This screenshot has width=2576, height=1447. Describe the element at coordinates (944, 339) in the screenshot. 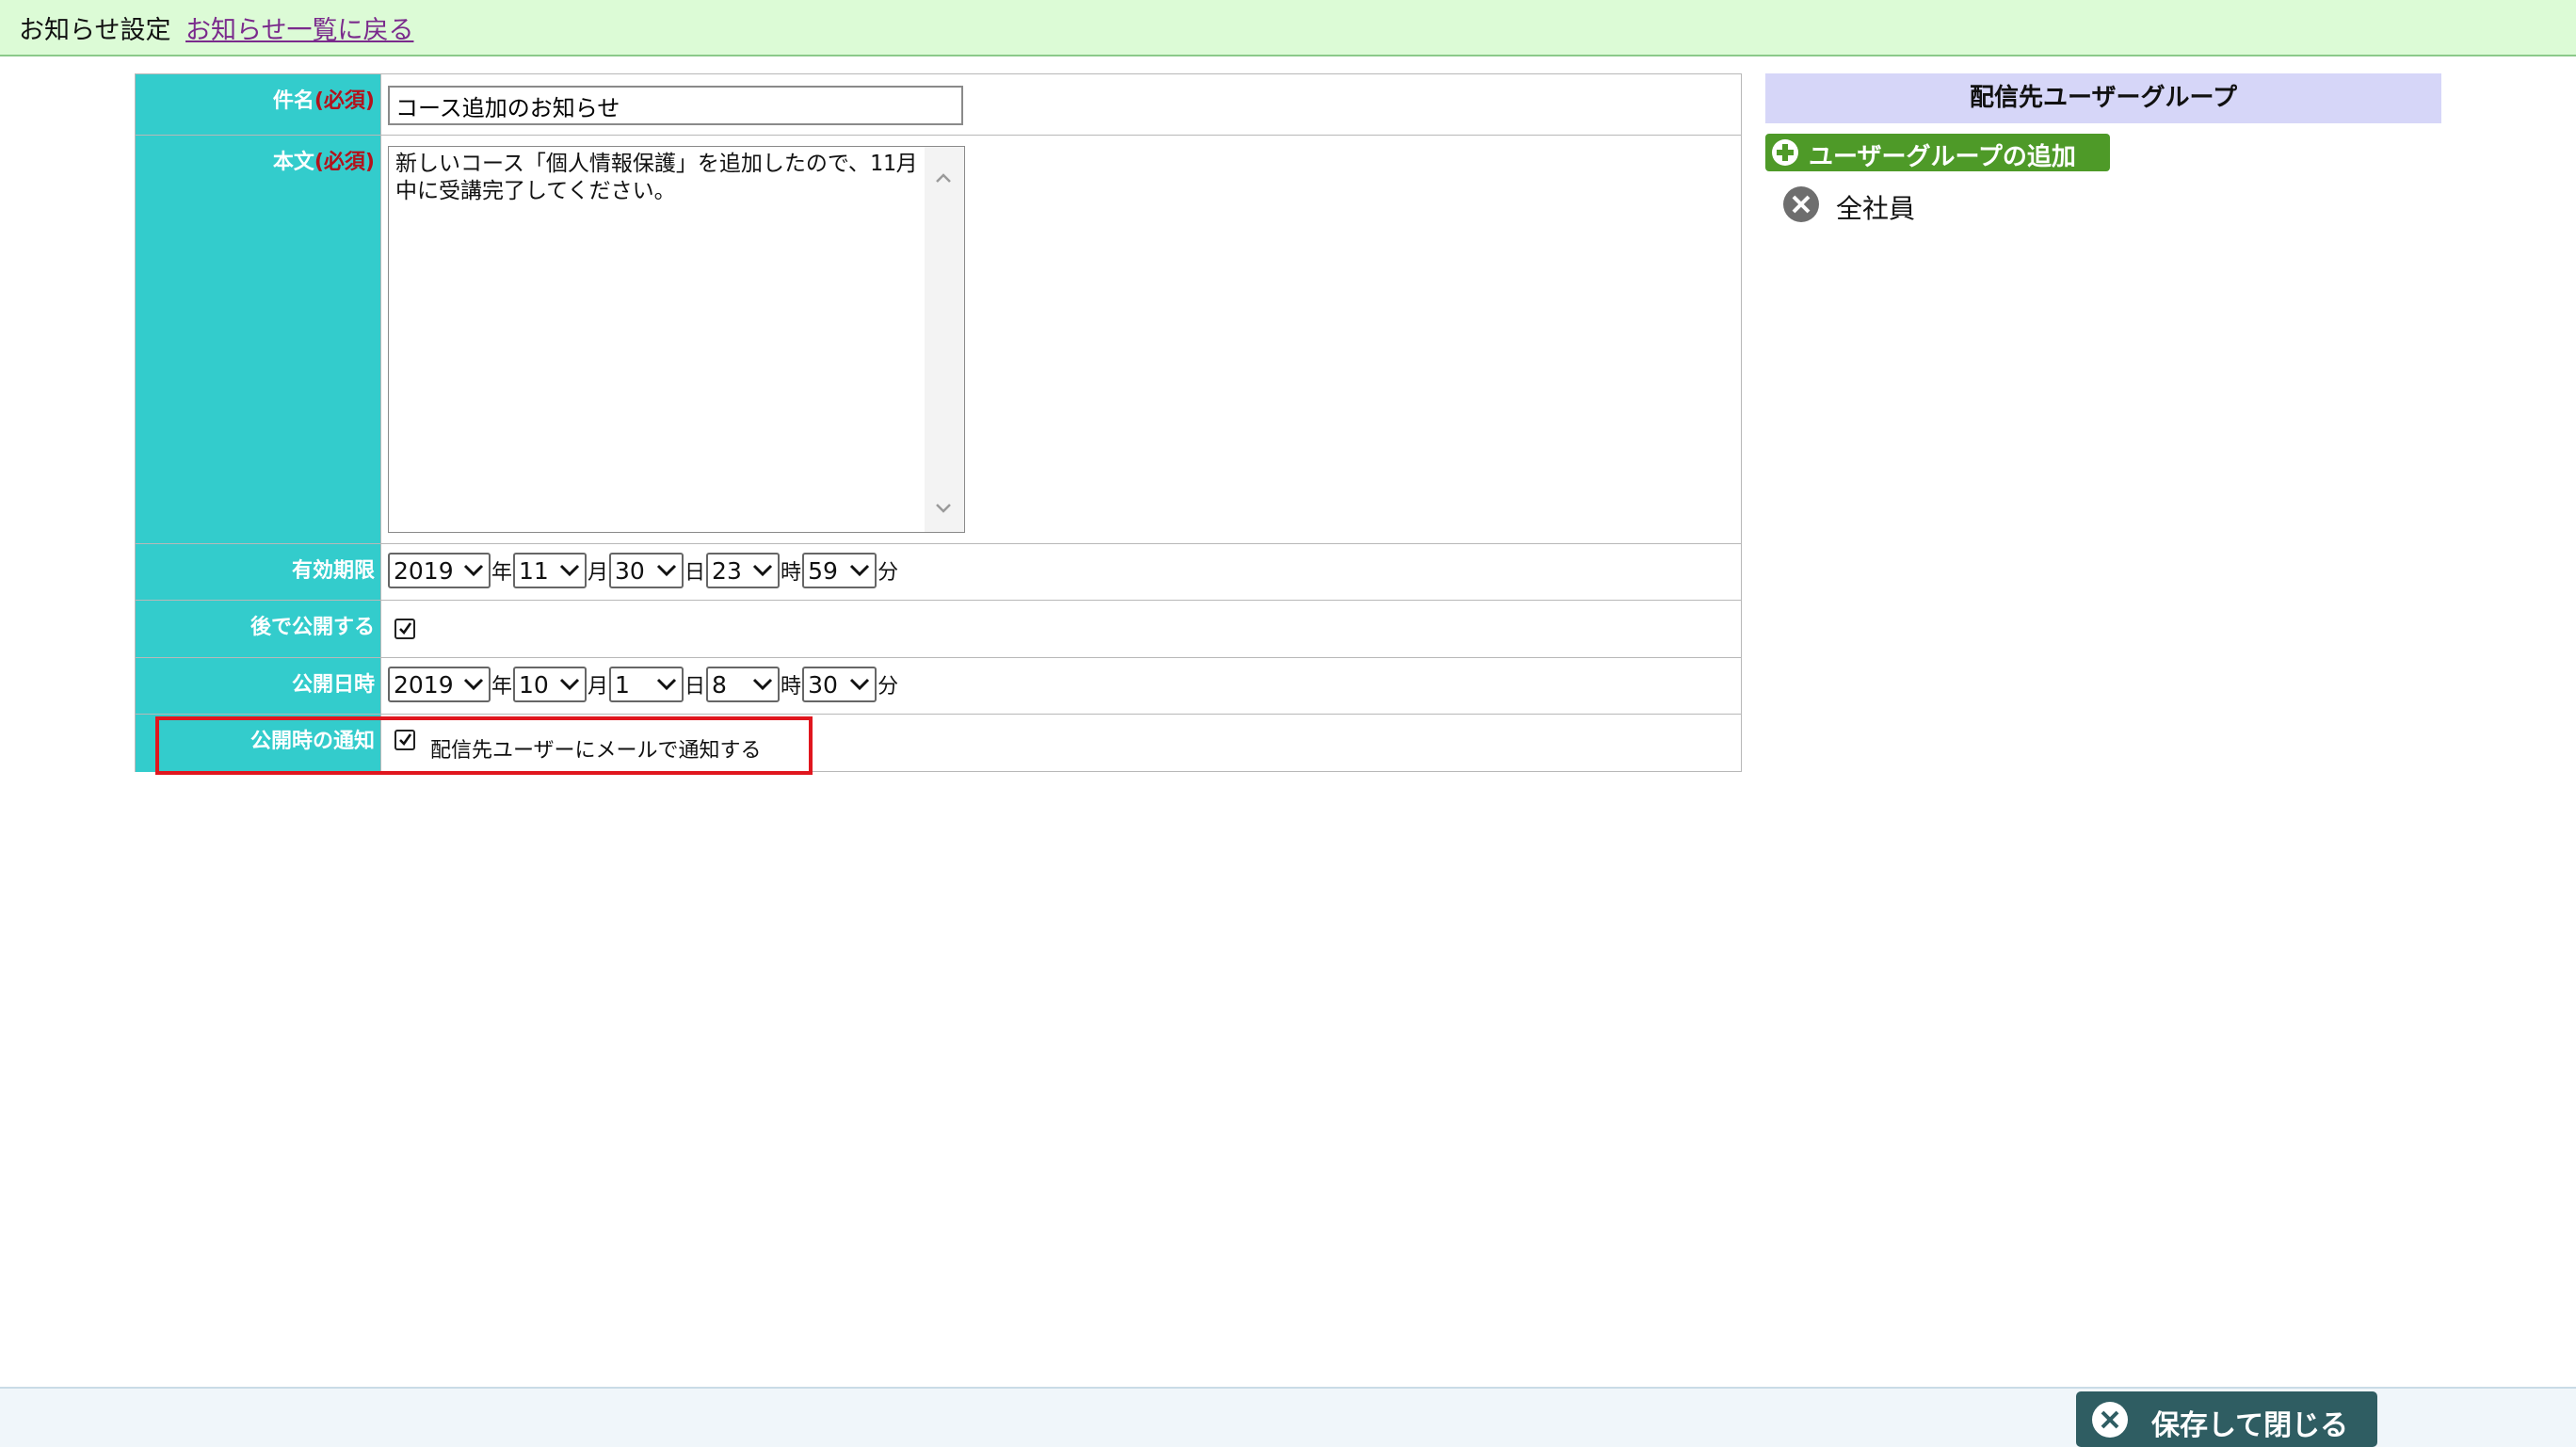

I see `body-scrollbar` at that location.